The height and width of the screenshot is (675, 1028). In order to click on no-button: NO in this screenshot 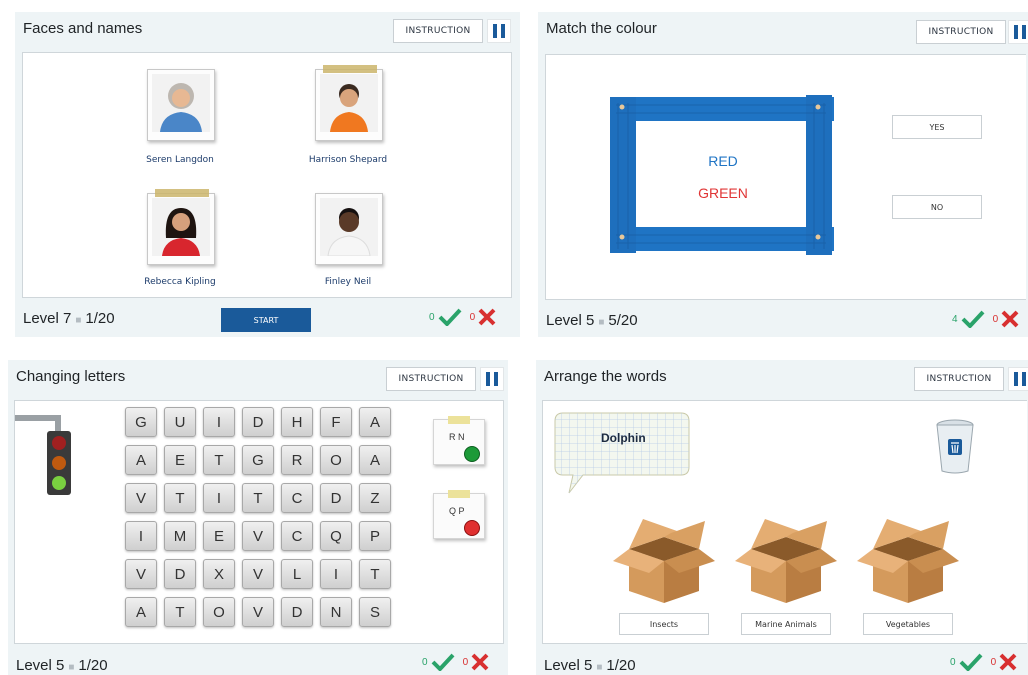, I will do `click(937, 207)`.